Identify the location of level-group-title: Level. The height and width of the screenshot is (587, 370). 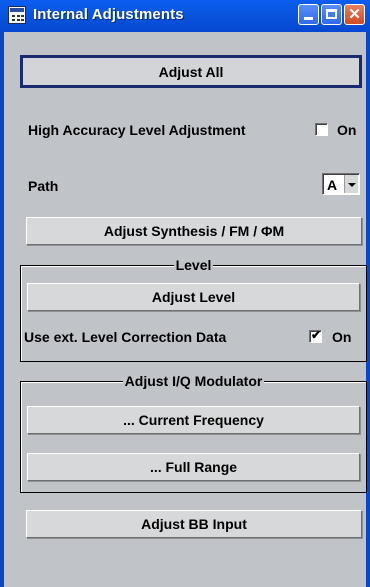
(193, 265).